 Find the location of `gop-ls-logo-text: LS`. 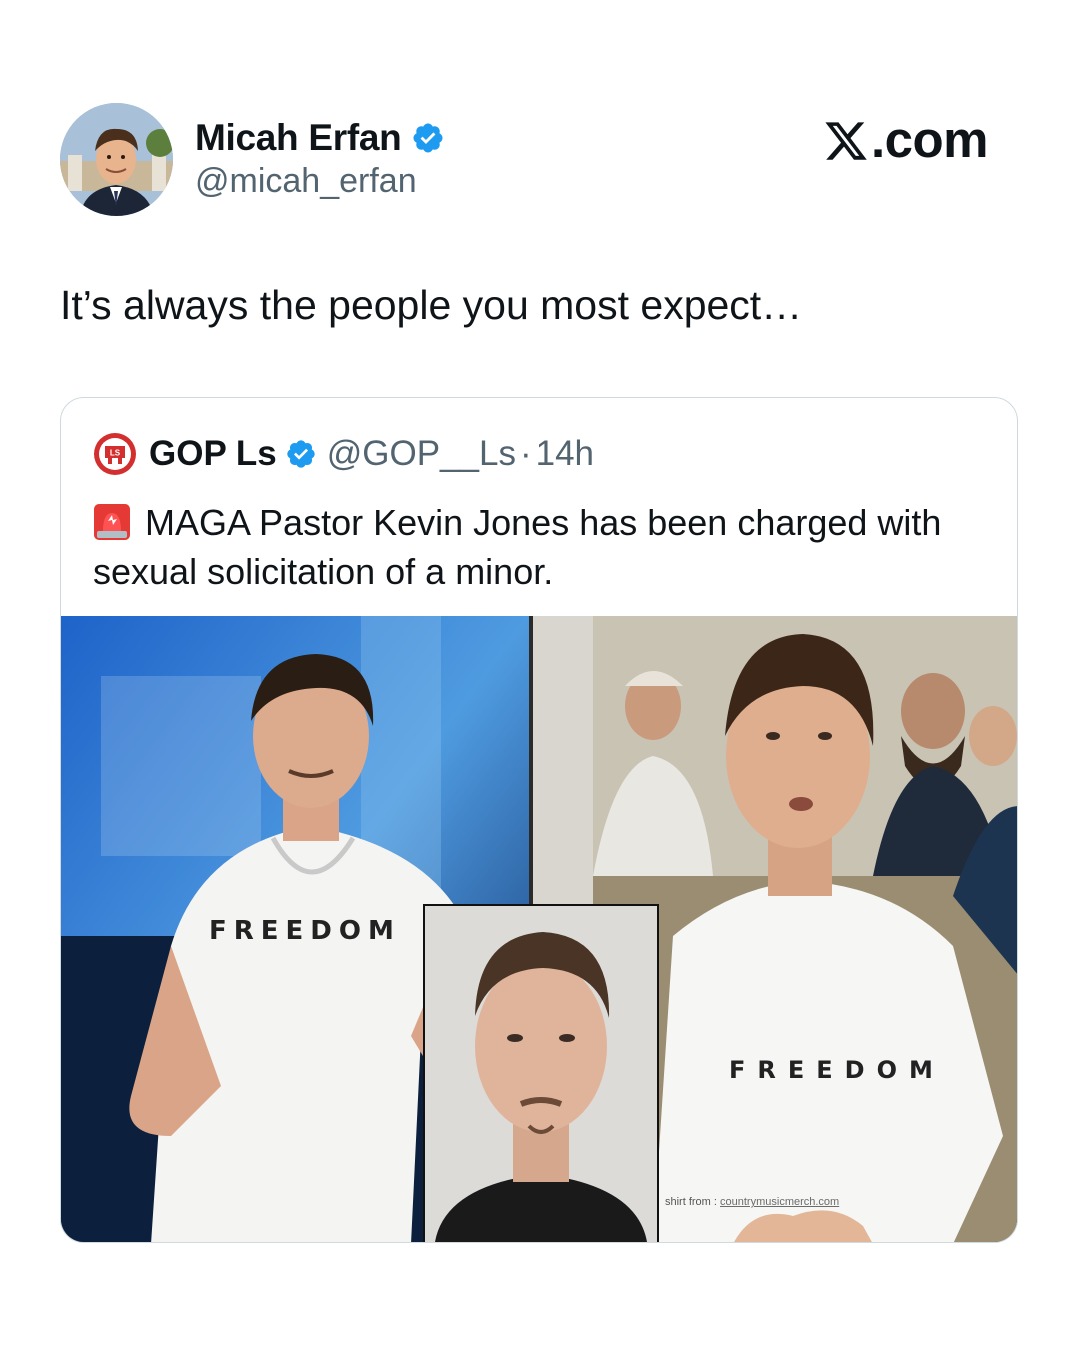

gop-ls-logo-text: LS is located at coordinates (115, 453).